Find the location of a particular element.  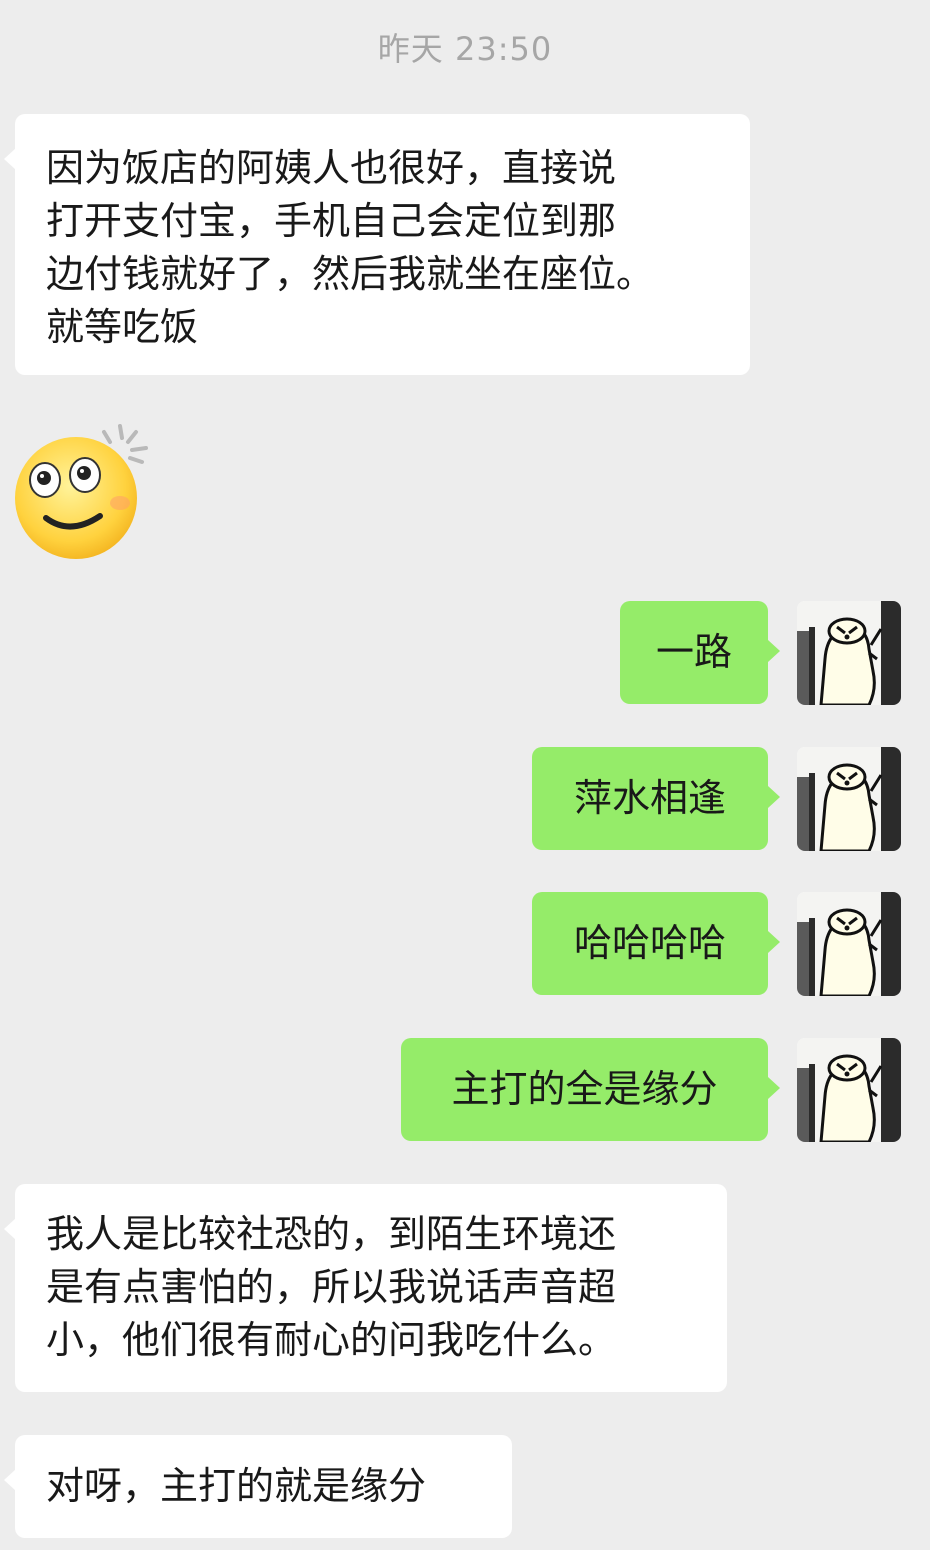

incoming-message-bubble: 对呀，主打的就是缘分 is located at coordinates (258, 1486).